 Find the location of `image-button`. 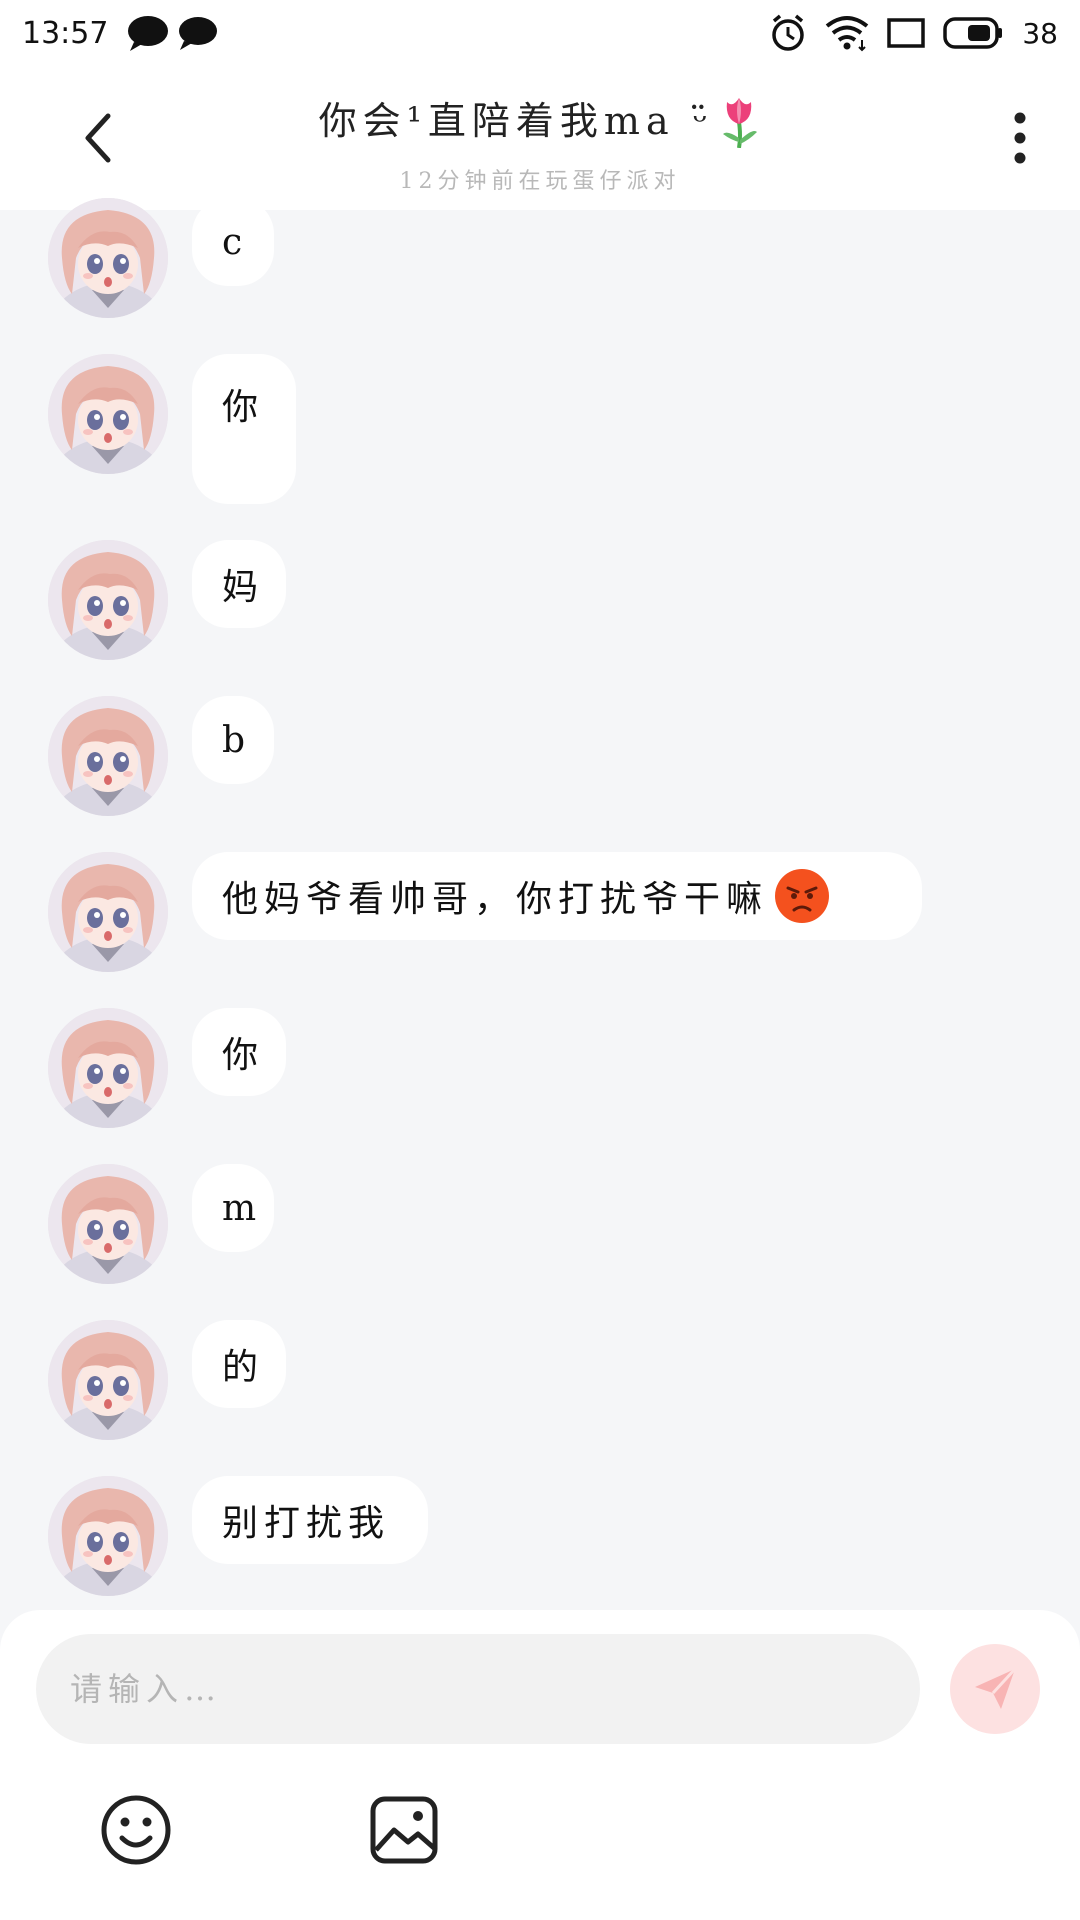

image-button is located at coordinates (404, 1830).